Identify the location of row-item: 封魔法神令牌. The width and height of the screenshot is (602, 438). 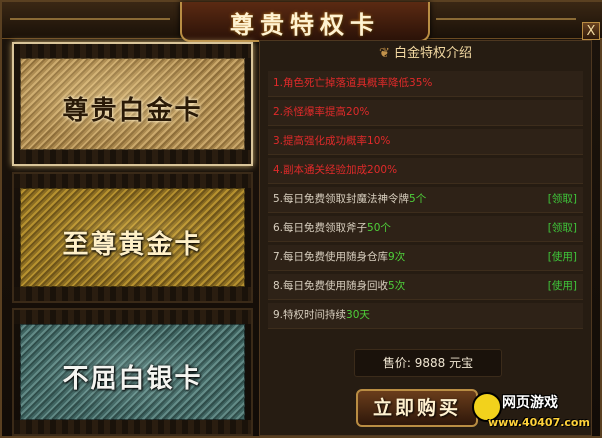
(378, 199).